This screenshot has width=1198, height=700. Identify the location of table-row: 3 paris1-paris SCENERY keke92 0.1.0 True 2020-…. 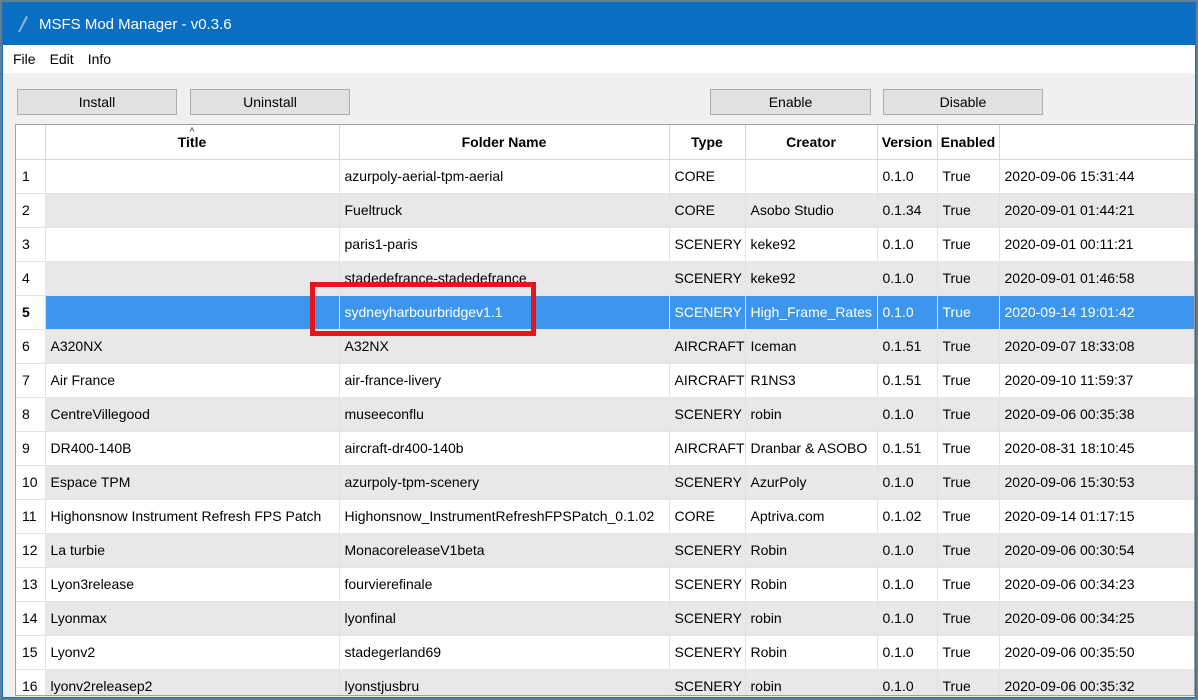
(605, 244).